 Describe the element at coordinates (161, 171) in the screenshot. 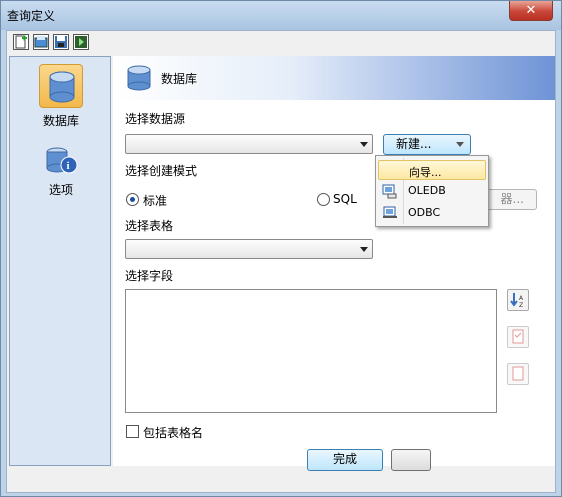

I see `mode-label: 选择创建模式` at that location.